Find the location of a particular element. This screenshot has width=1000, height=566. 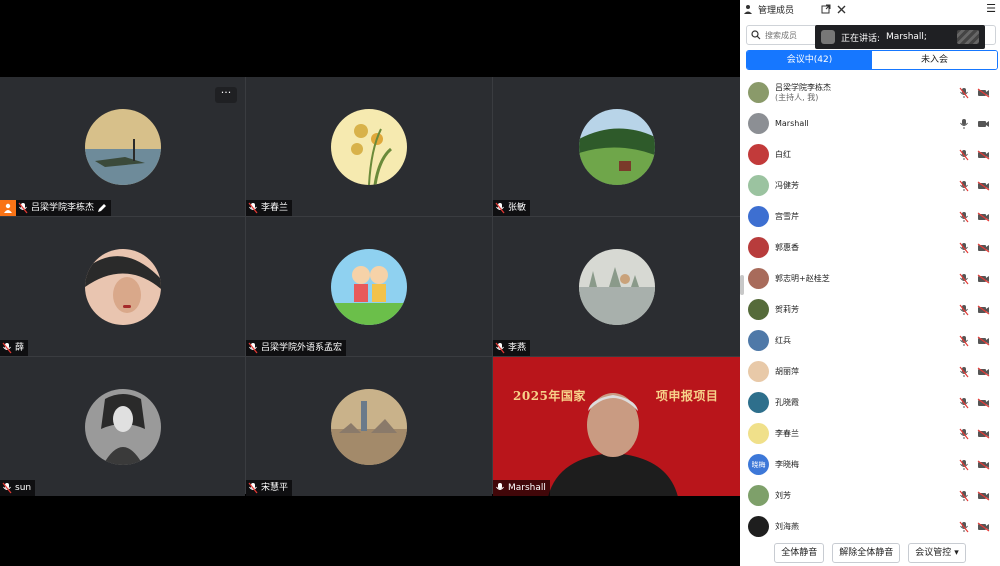

member-role: (主持人, 我) is located at coordinates (797, 97).